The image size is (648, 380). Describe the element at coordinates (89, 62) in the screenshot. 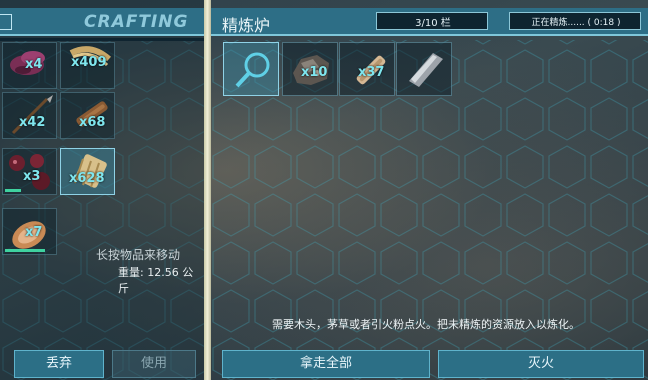

I see `item-quantity: x409` at that location.